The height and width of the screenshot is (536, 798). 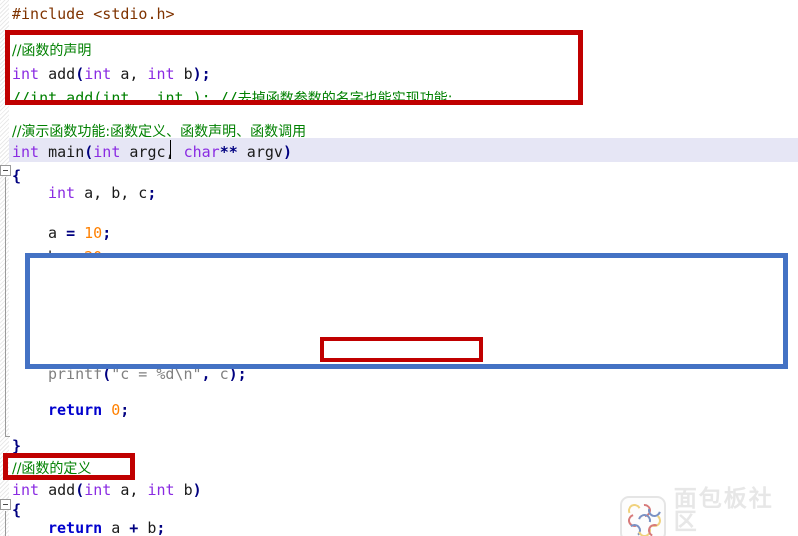 What do you see at coordinates (170, 149) in the screenshot?
I see `text-caret` at bounding box center [170, 149].